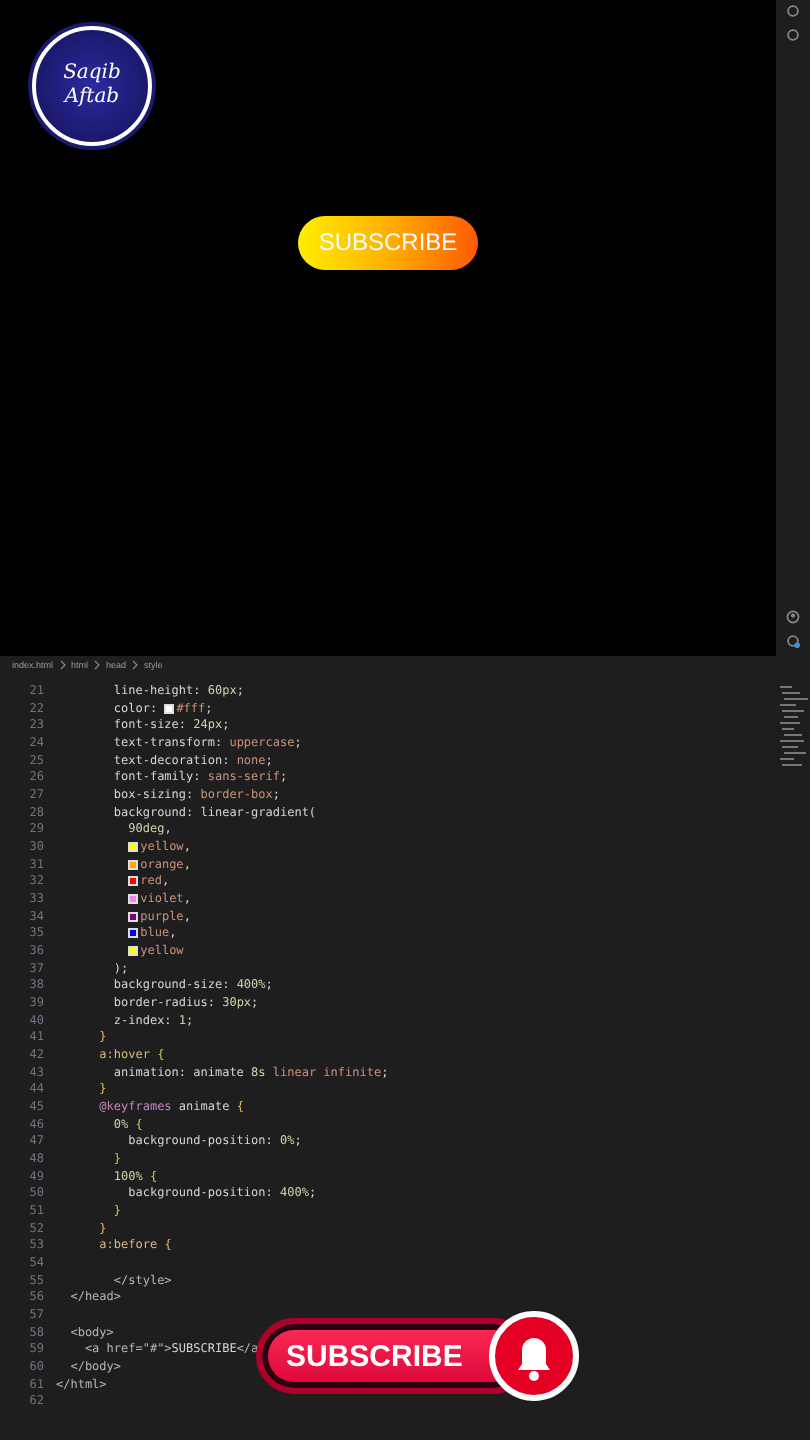  I want to click on bell-icon, so click(534, 1356).